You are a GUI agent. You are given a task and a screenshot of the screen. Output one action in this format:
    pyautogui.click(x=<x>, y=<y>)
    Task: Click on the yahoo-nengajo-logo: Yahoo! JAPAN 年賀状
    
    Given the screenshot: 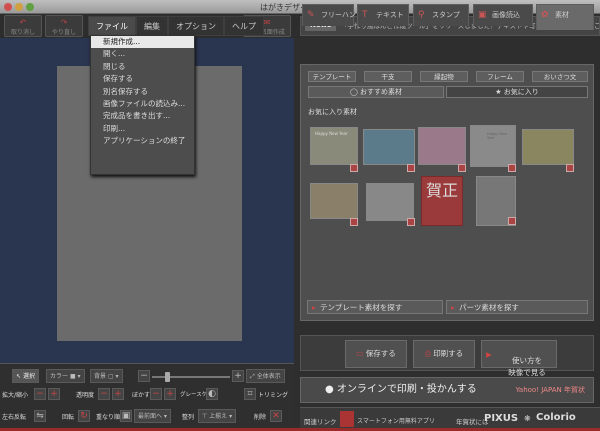 What is the action you would take?
    pyautogui.click(x=550, y=390)
    